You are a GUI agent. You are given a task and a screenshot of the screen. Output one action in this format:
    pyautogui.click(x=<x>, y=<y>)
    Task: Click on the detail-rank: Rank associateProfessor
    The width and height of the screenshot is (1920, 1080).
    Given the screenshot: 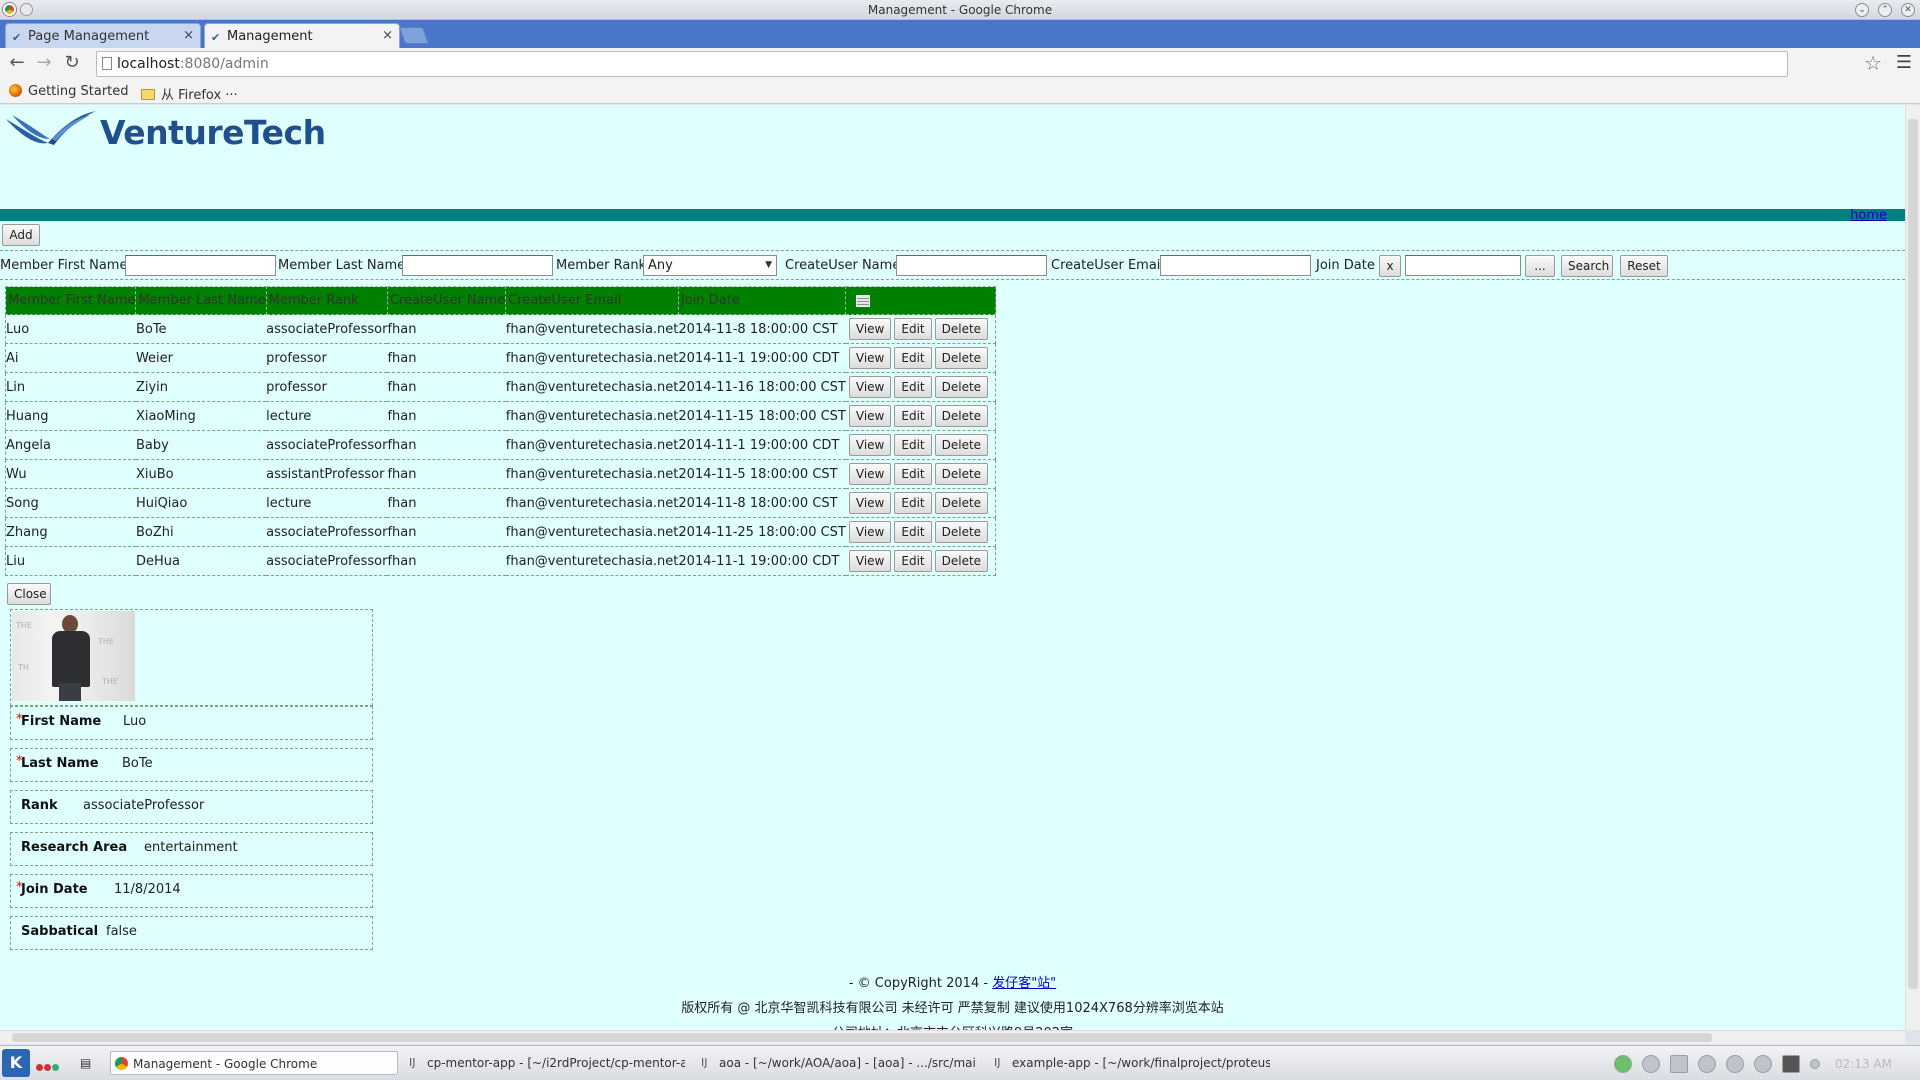 What is the action you would take?
    pyautogui.click(x=191, y=807)
    